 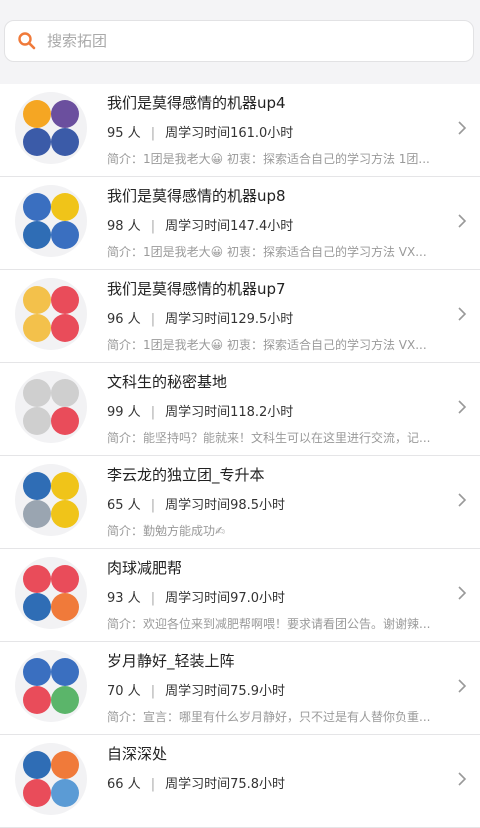 What do you see at coordinates (196, 196) in the screenshot?
I see `group-title: 我们是莫得感情的机器up8` at bounding box center [196, 196].